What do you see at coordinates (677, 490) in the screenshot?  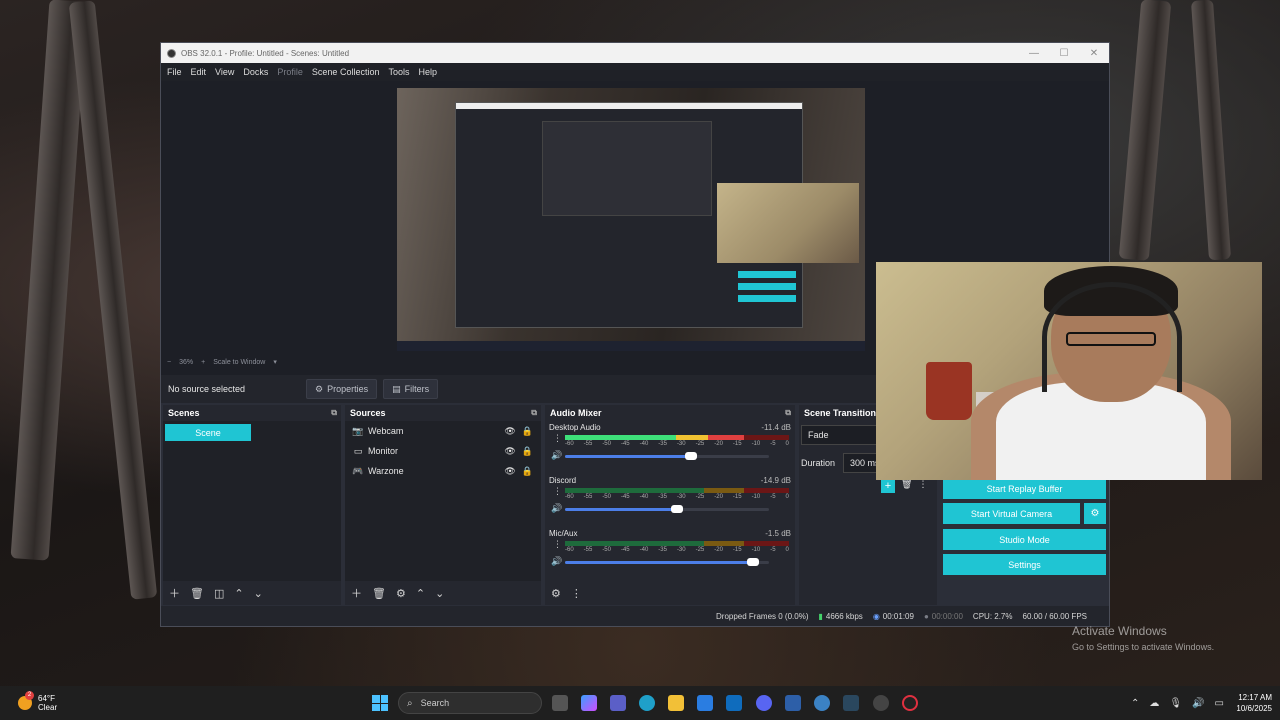 I see `level-meter` at bounding box center [677, 490].